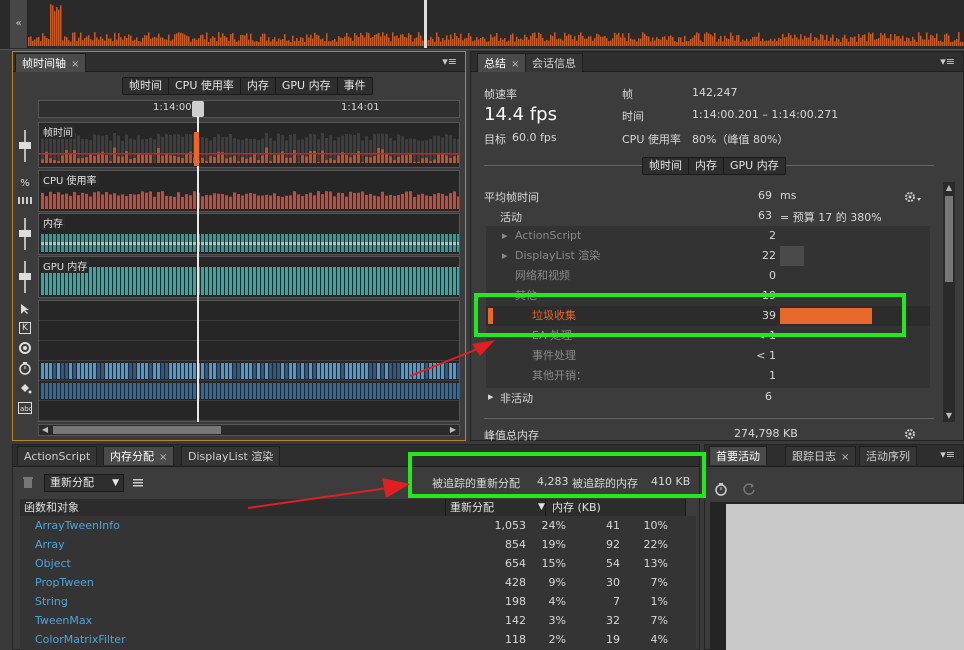 The height and width of the screenshot is (650, 964). What do you see at coordinates (708, 376) in the screenshot?
I see `tree-row: 其他开销： 1` at bounding box center [708, 376].